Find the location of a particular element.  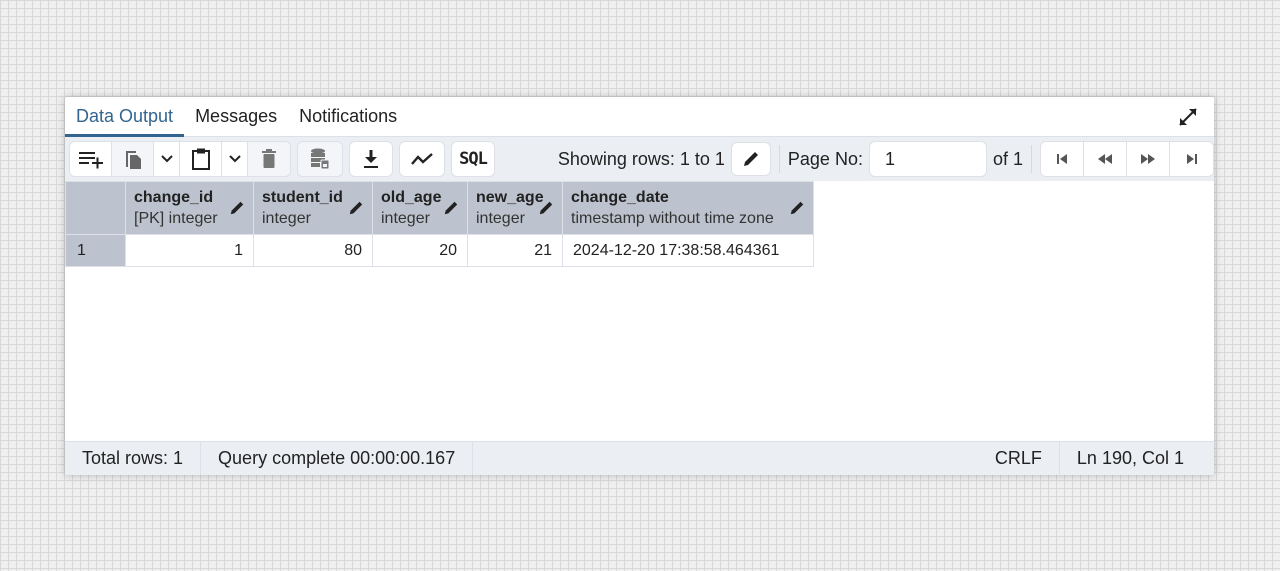

download-button-group is located at coordinates (371, 159).